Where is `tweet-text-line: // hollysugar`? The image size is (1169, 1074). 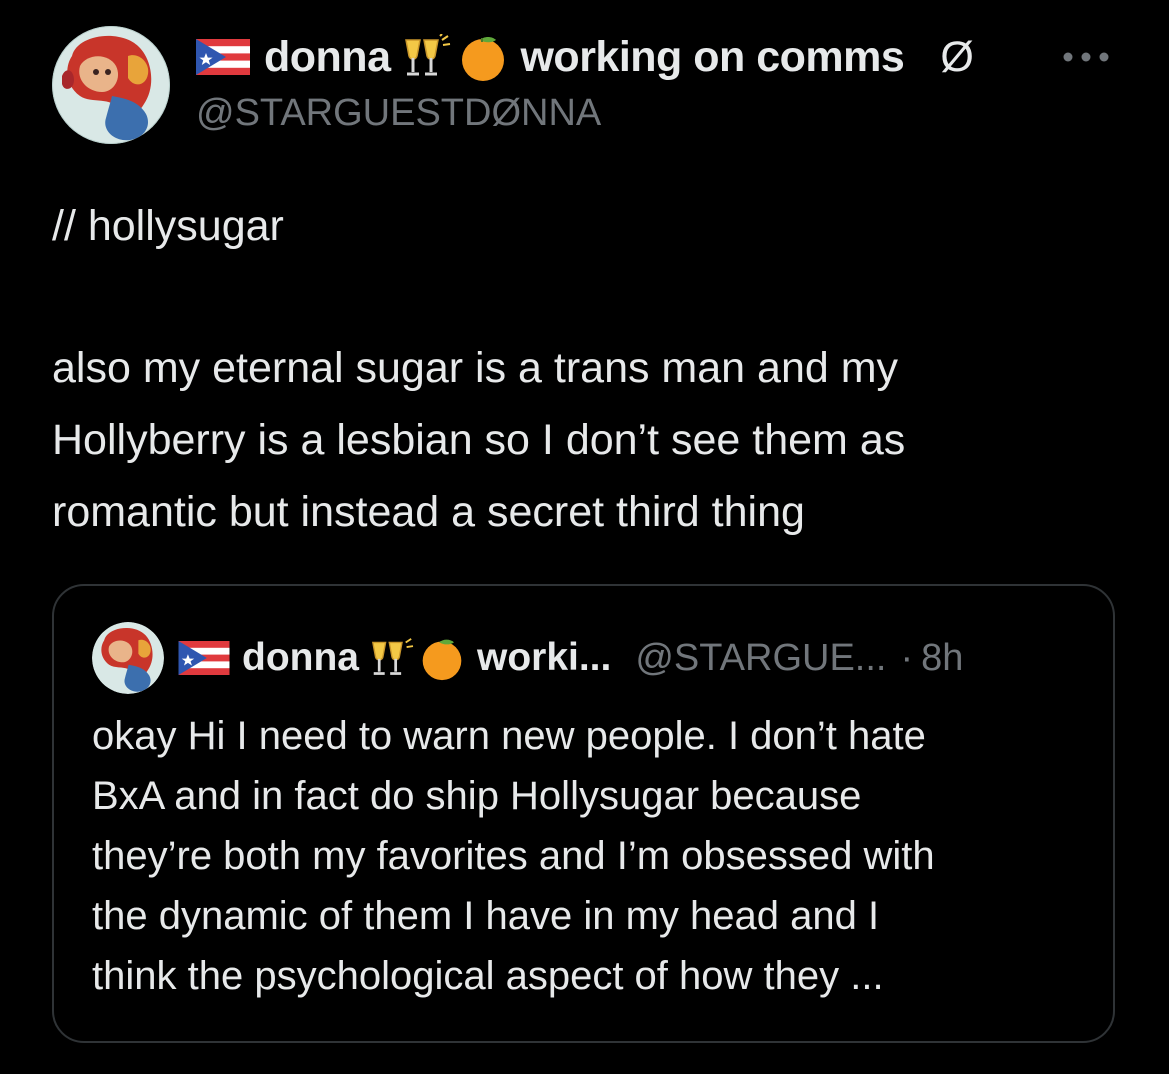
tweet-text-line: // hollysugar is located at coordinates (168, 226).